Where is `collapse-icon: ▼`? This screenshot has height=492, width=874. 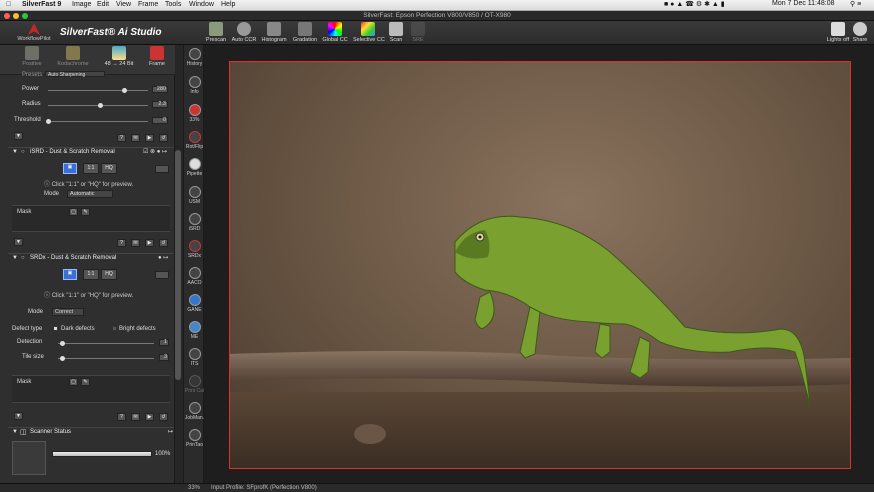
collapse-icon: ▼ is located at coordinates (15, 152).